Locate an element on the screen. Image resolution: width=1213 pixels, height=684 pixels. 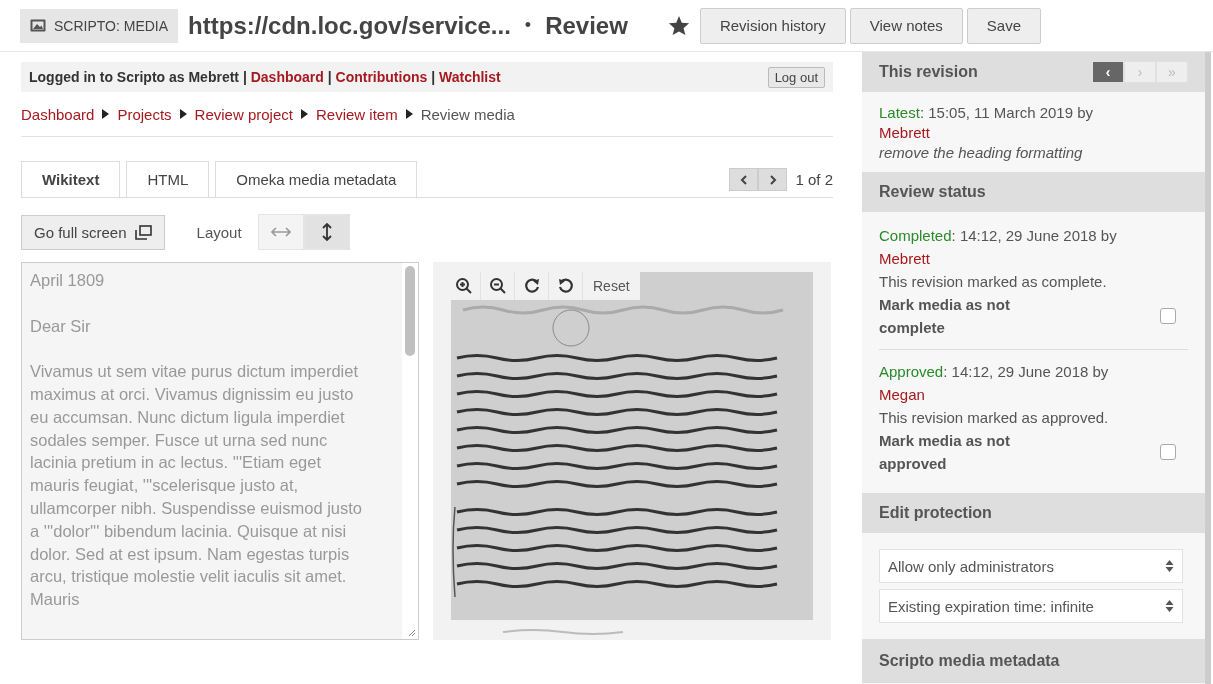
select-field: Allow only administrators is located at coordinates (1031, 566).